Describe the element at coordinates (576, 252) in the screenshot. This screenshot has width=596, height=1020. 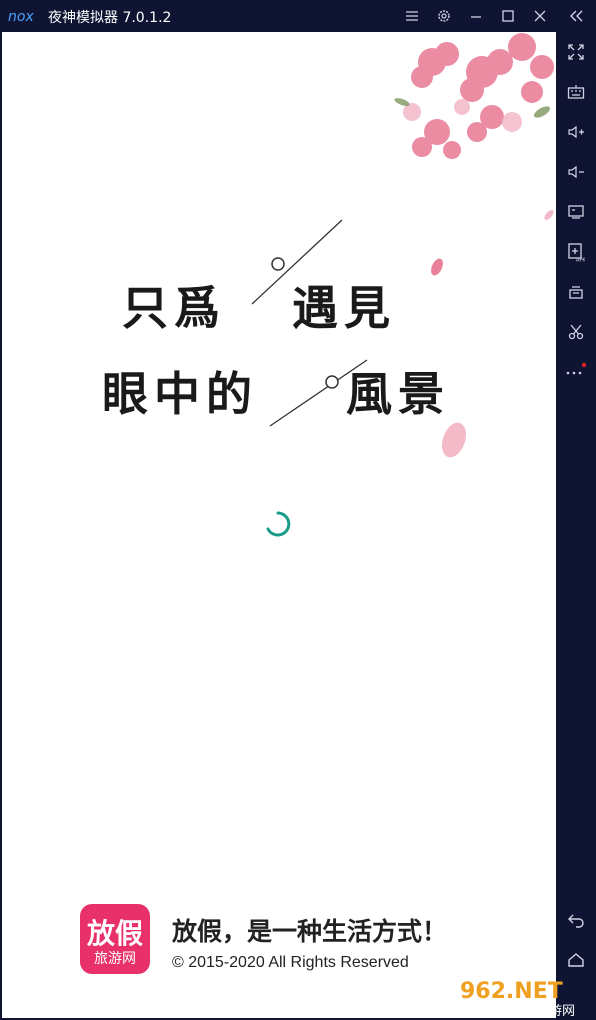
I see `install-apk-icon: APK` at that location.